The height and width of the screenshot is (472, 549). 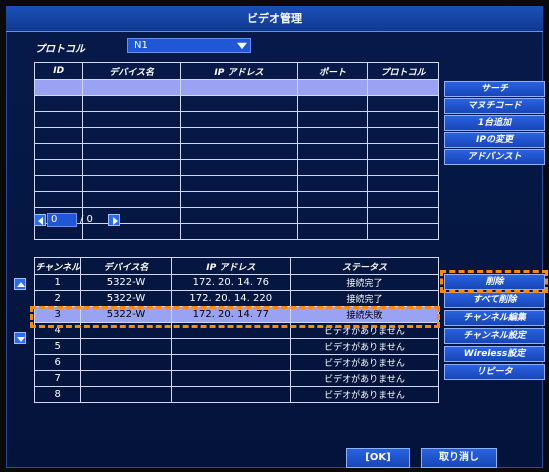 What do you see at coordinates (20, 338) in the screenshot?
I see `scroll-down-button` at bounding box center [20, 338].